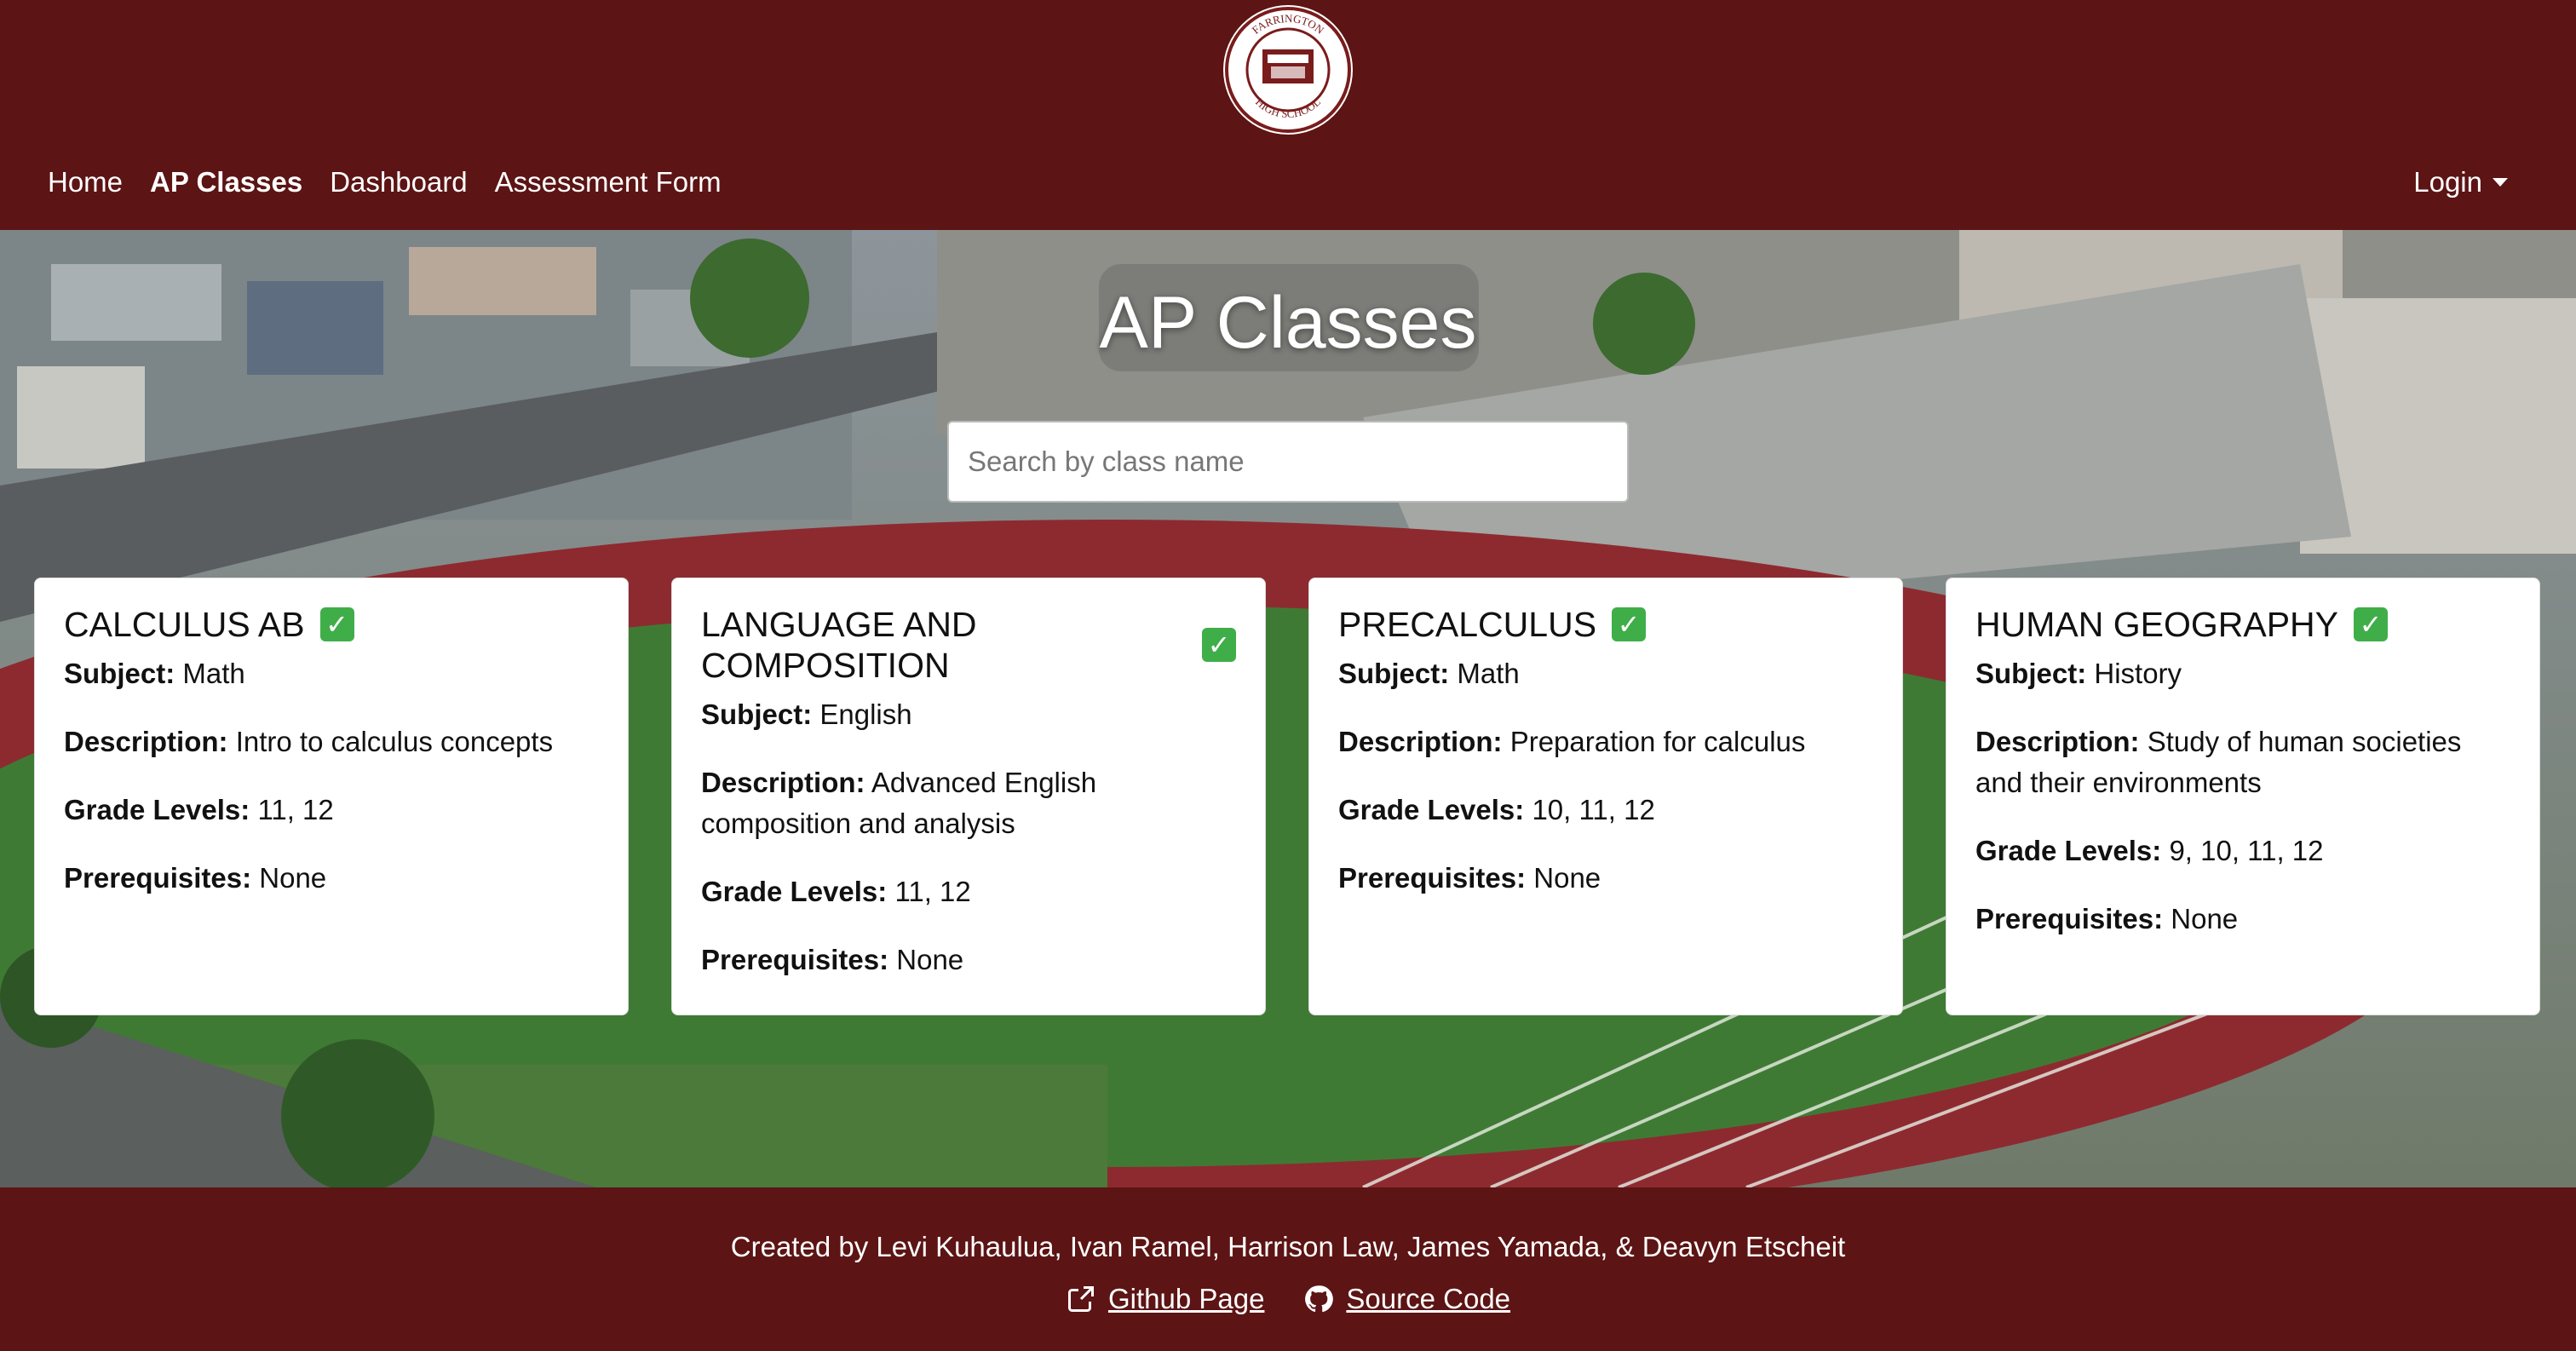  I want to click on card-description: Description: Intro to calculus concepts, so click(331, 741).